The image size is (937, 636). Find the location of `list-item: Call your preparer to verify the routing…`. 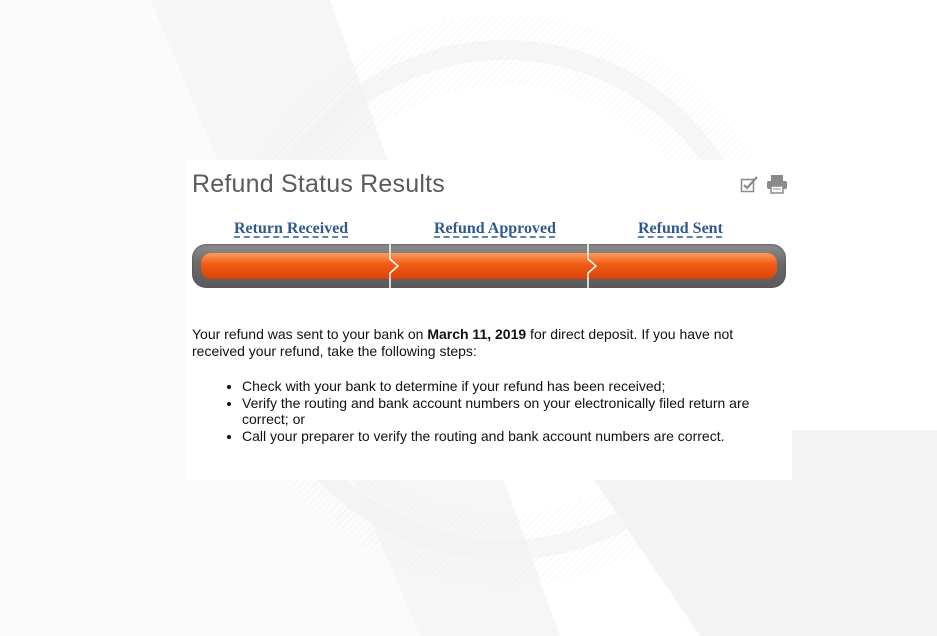

list-item: Call your preparer to verify the routing… is located at coordinates (540, 436).